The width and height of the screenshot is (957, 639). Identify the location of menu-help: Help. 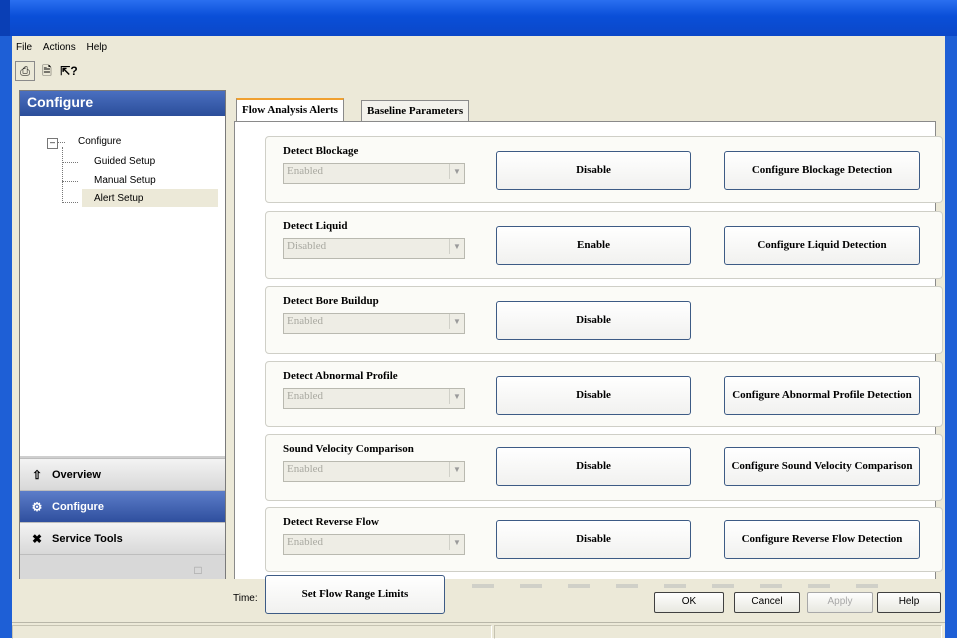
(96, 48).